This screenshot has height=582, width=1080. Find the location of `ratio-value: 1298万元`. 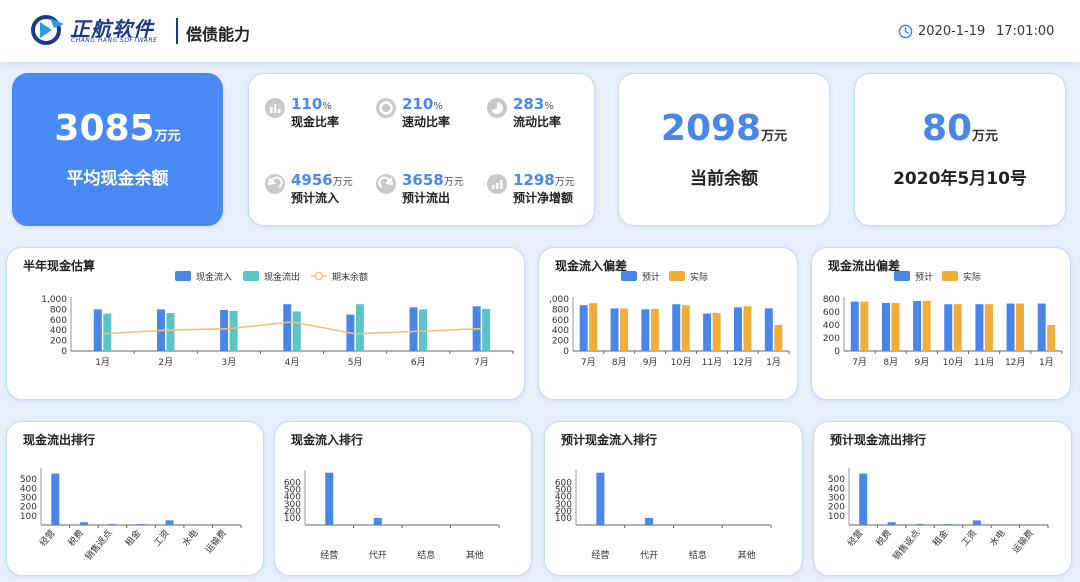

ratio-value: 1298万元 is located at coordinates (544, 179).